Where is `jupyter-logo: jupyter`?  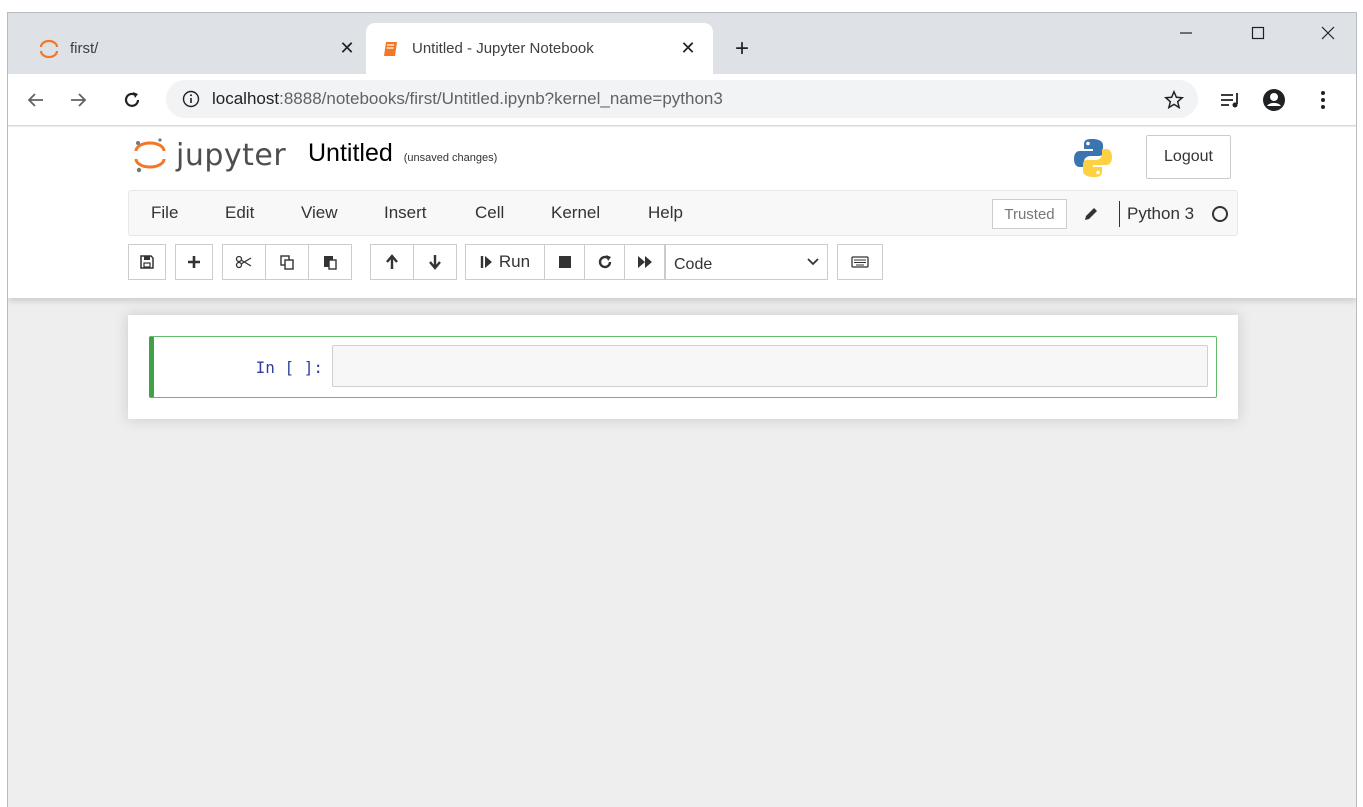
jupyter-logo: jupyter is located at coordinates (209, 155).